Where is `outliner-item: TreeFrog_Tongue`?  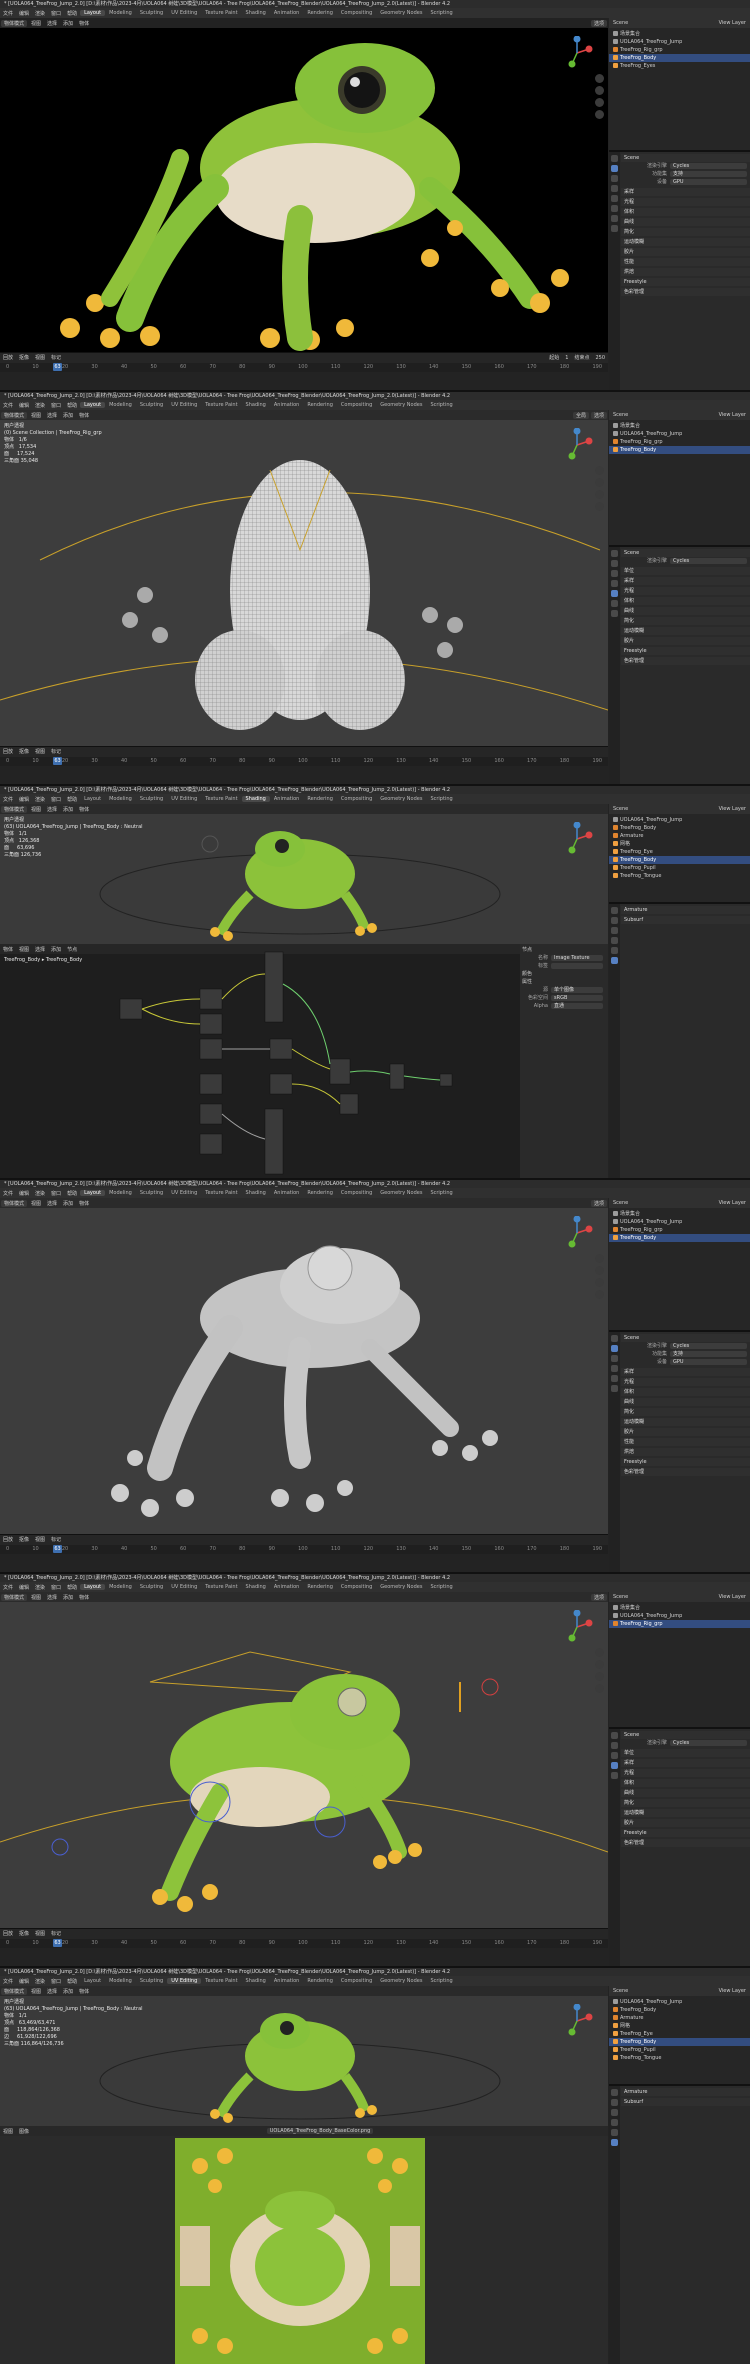
outliner-item: TreeFrog_Tongue is located at coordinates (679, 876).